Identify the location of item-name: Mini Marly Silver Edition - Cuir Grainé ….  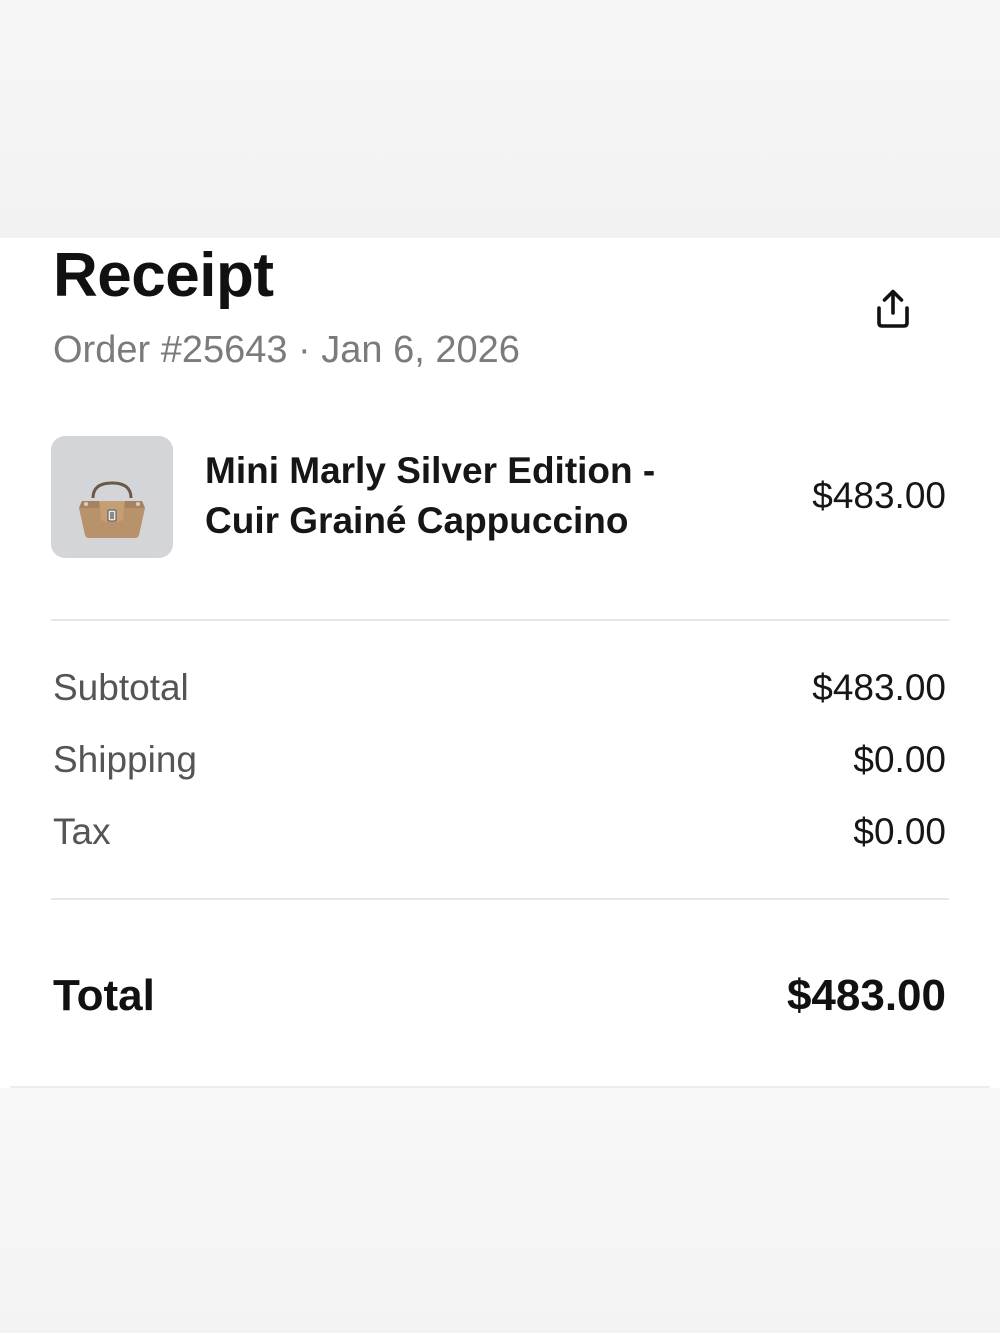
(430, 495).